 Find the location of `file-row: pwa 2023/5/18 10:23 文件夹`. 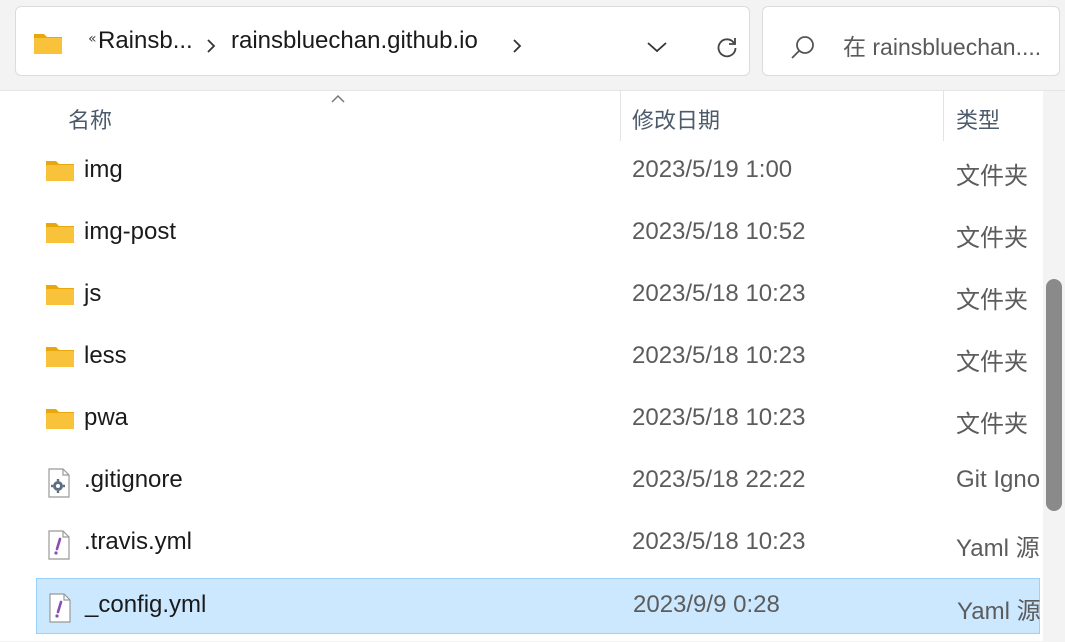

file-row: pwa 2023/5/18 10:23 文件夹 is located at coordinates (538, 420).